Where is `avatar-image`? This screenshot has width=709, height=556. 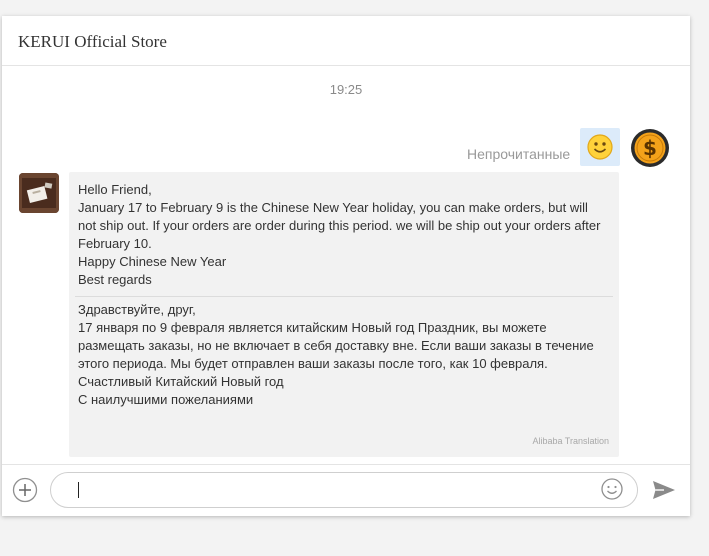 avatar-image is located at coordinates (39, 193).